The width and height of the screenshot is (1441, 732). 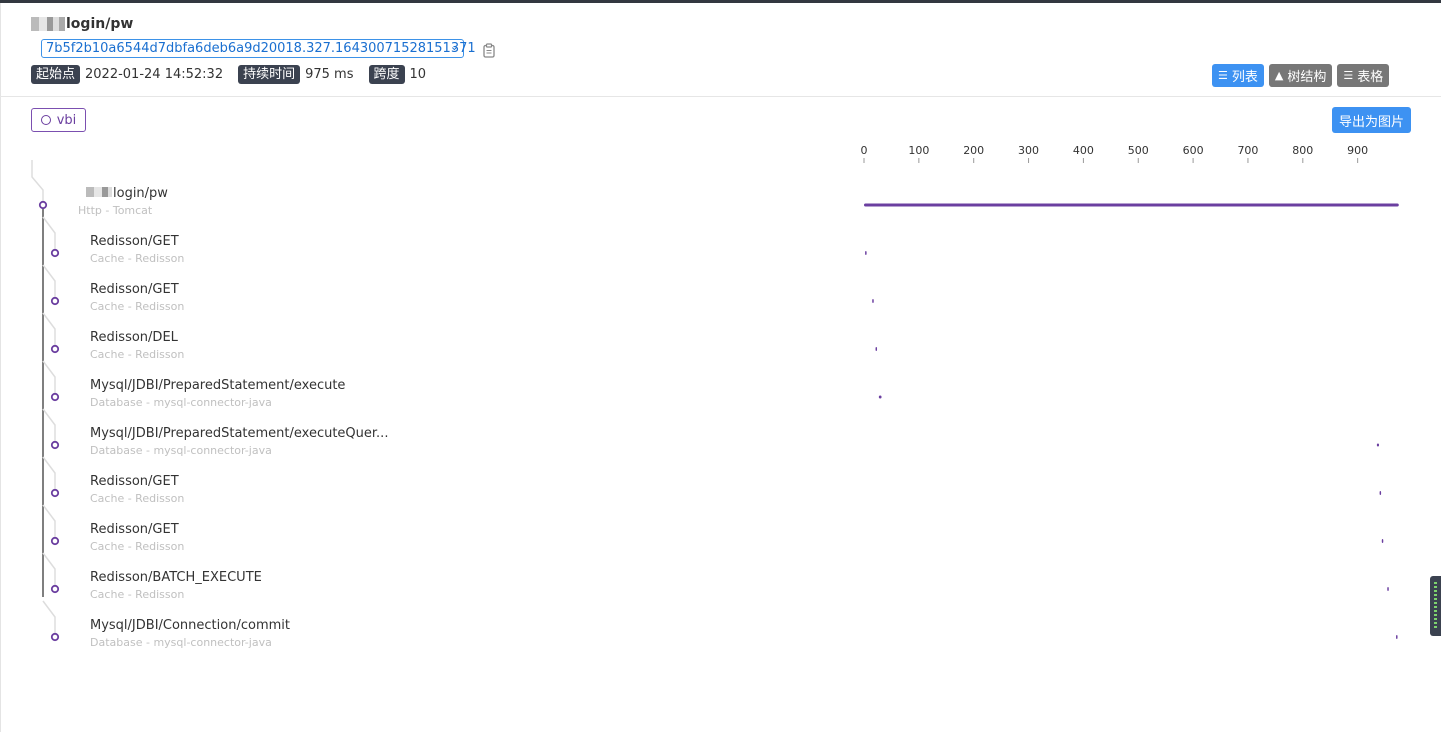 I want to click on level-meter, so click(x=1435, y=606).